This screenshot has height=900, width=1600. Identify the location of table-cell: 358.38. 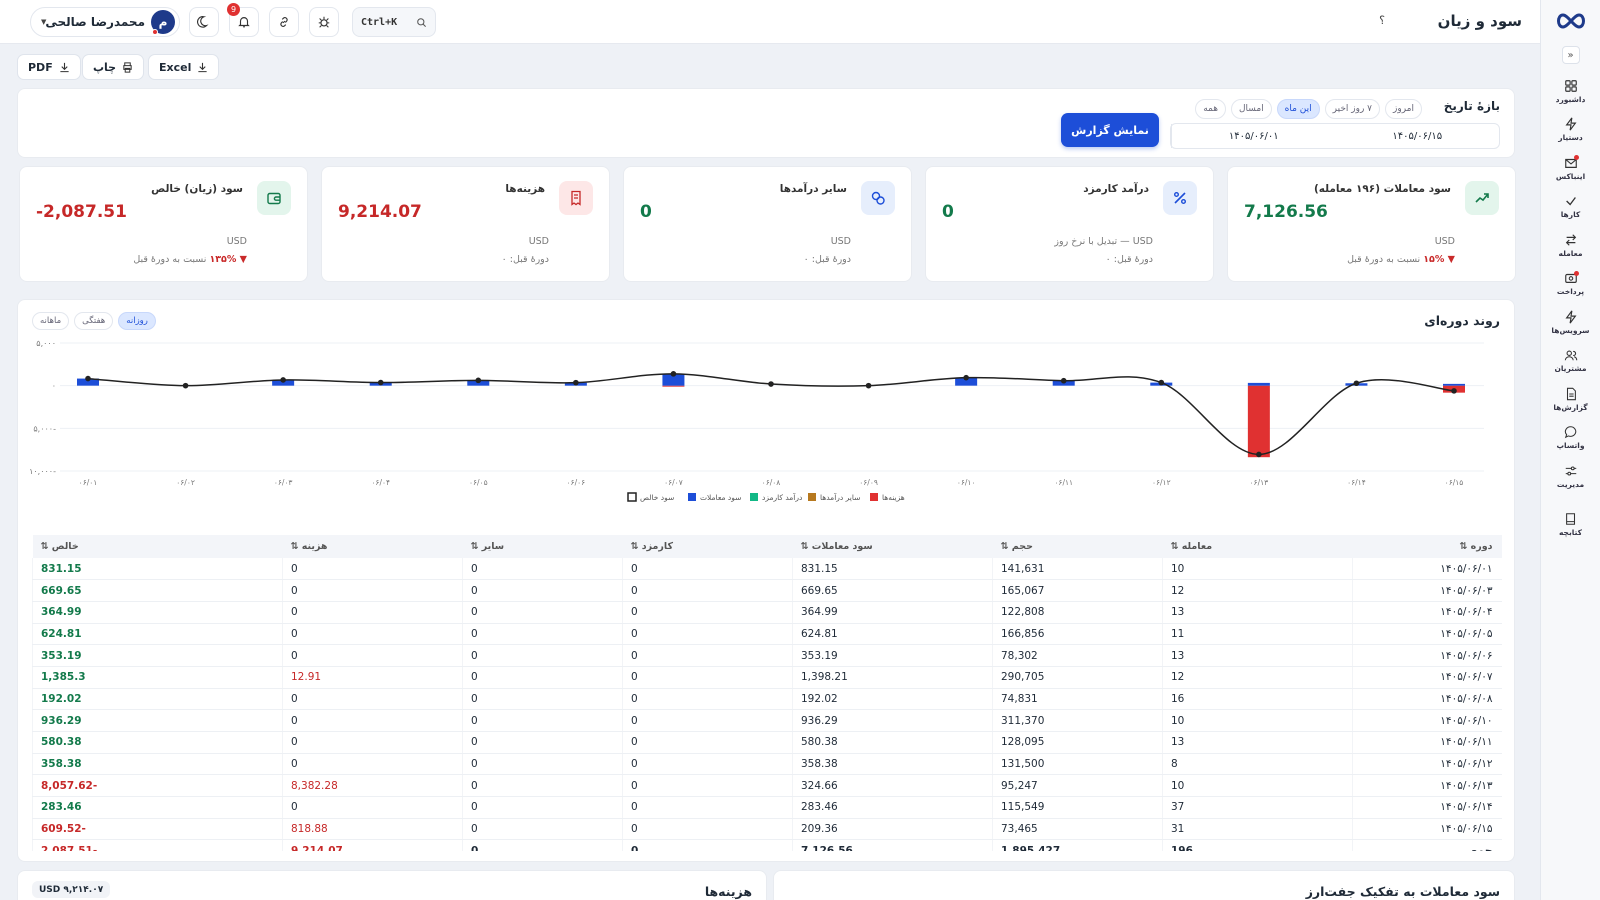
(892, 764).